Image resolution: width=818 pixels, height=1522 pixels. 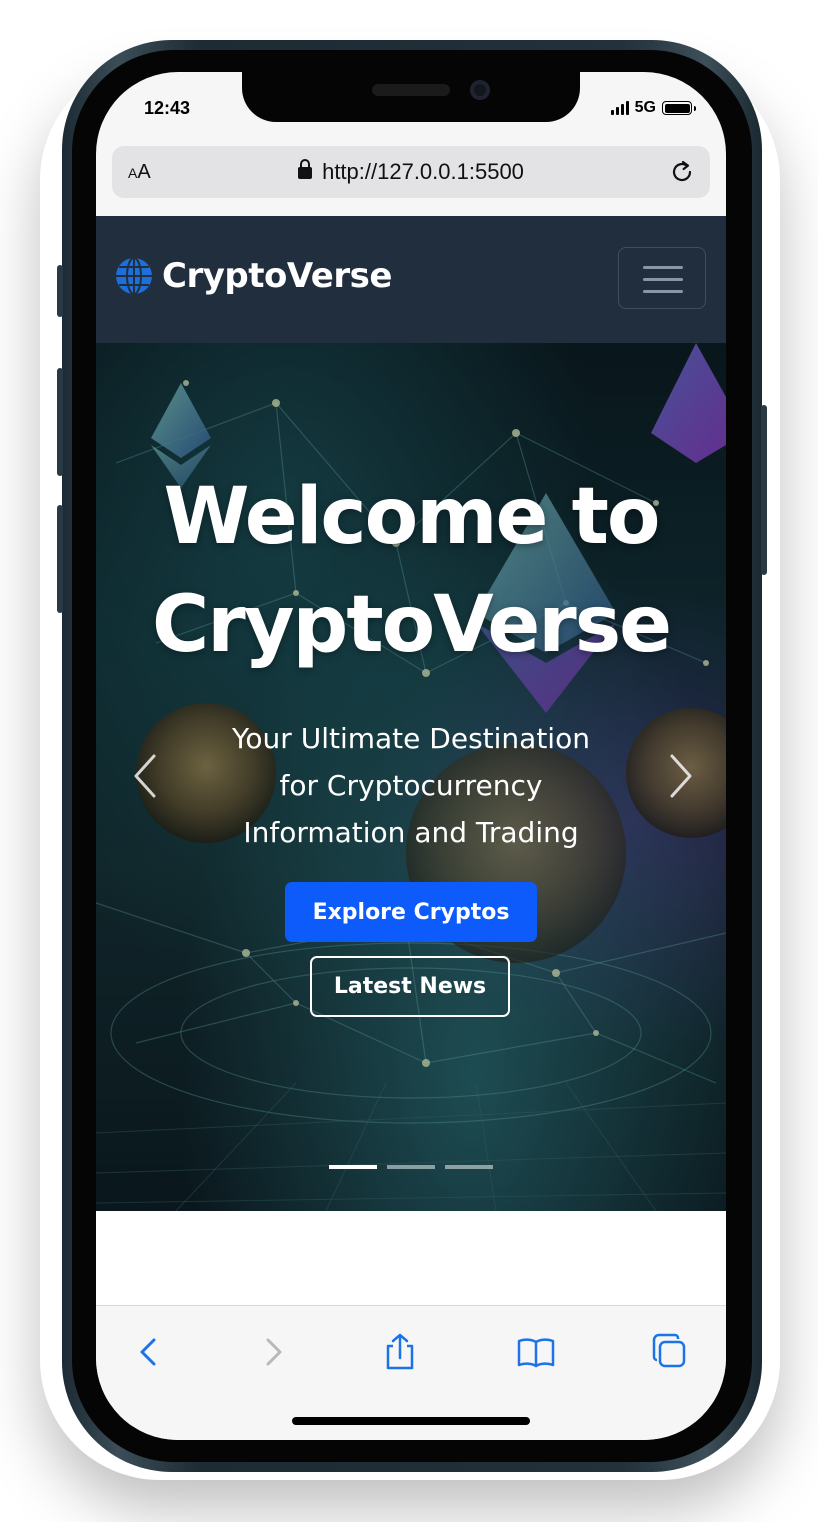 What do you see at coordinates (764, 490) in the screenshot?
I see `power-button` at bounding box center [764, 490].